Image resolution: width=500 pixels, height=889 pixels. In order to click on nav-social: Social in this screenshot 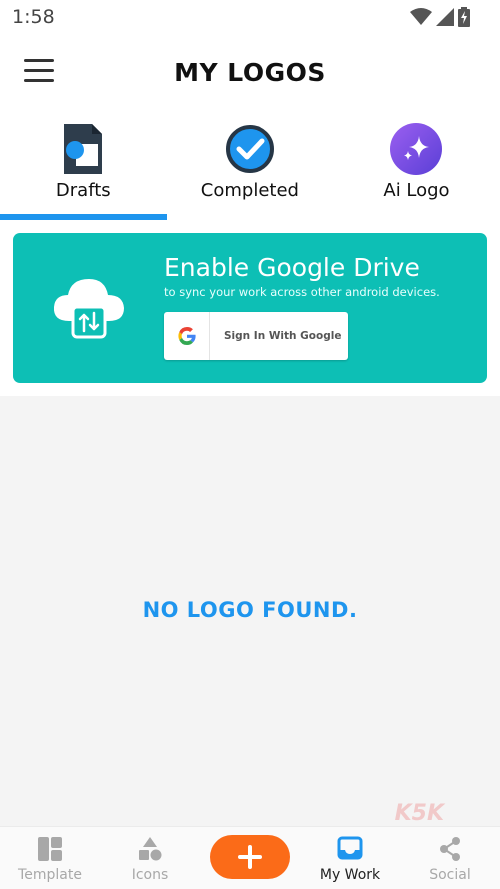, I will do `click(450, 858)`.